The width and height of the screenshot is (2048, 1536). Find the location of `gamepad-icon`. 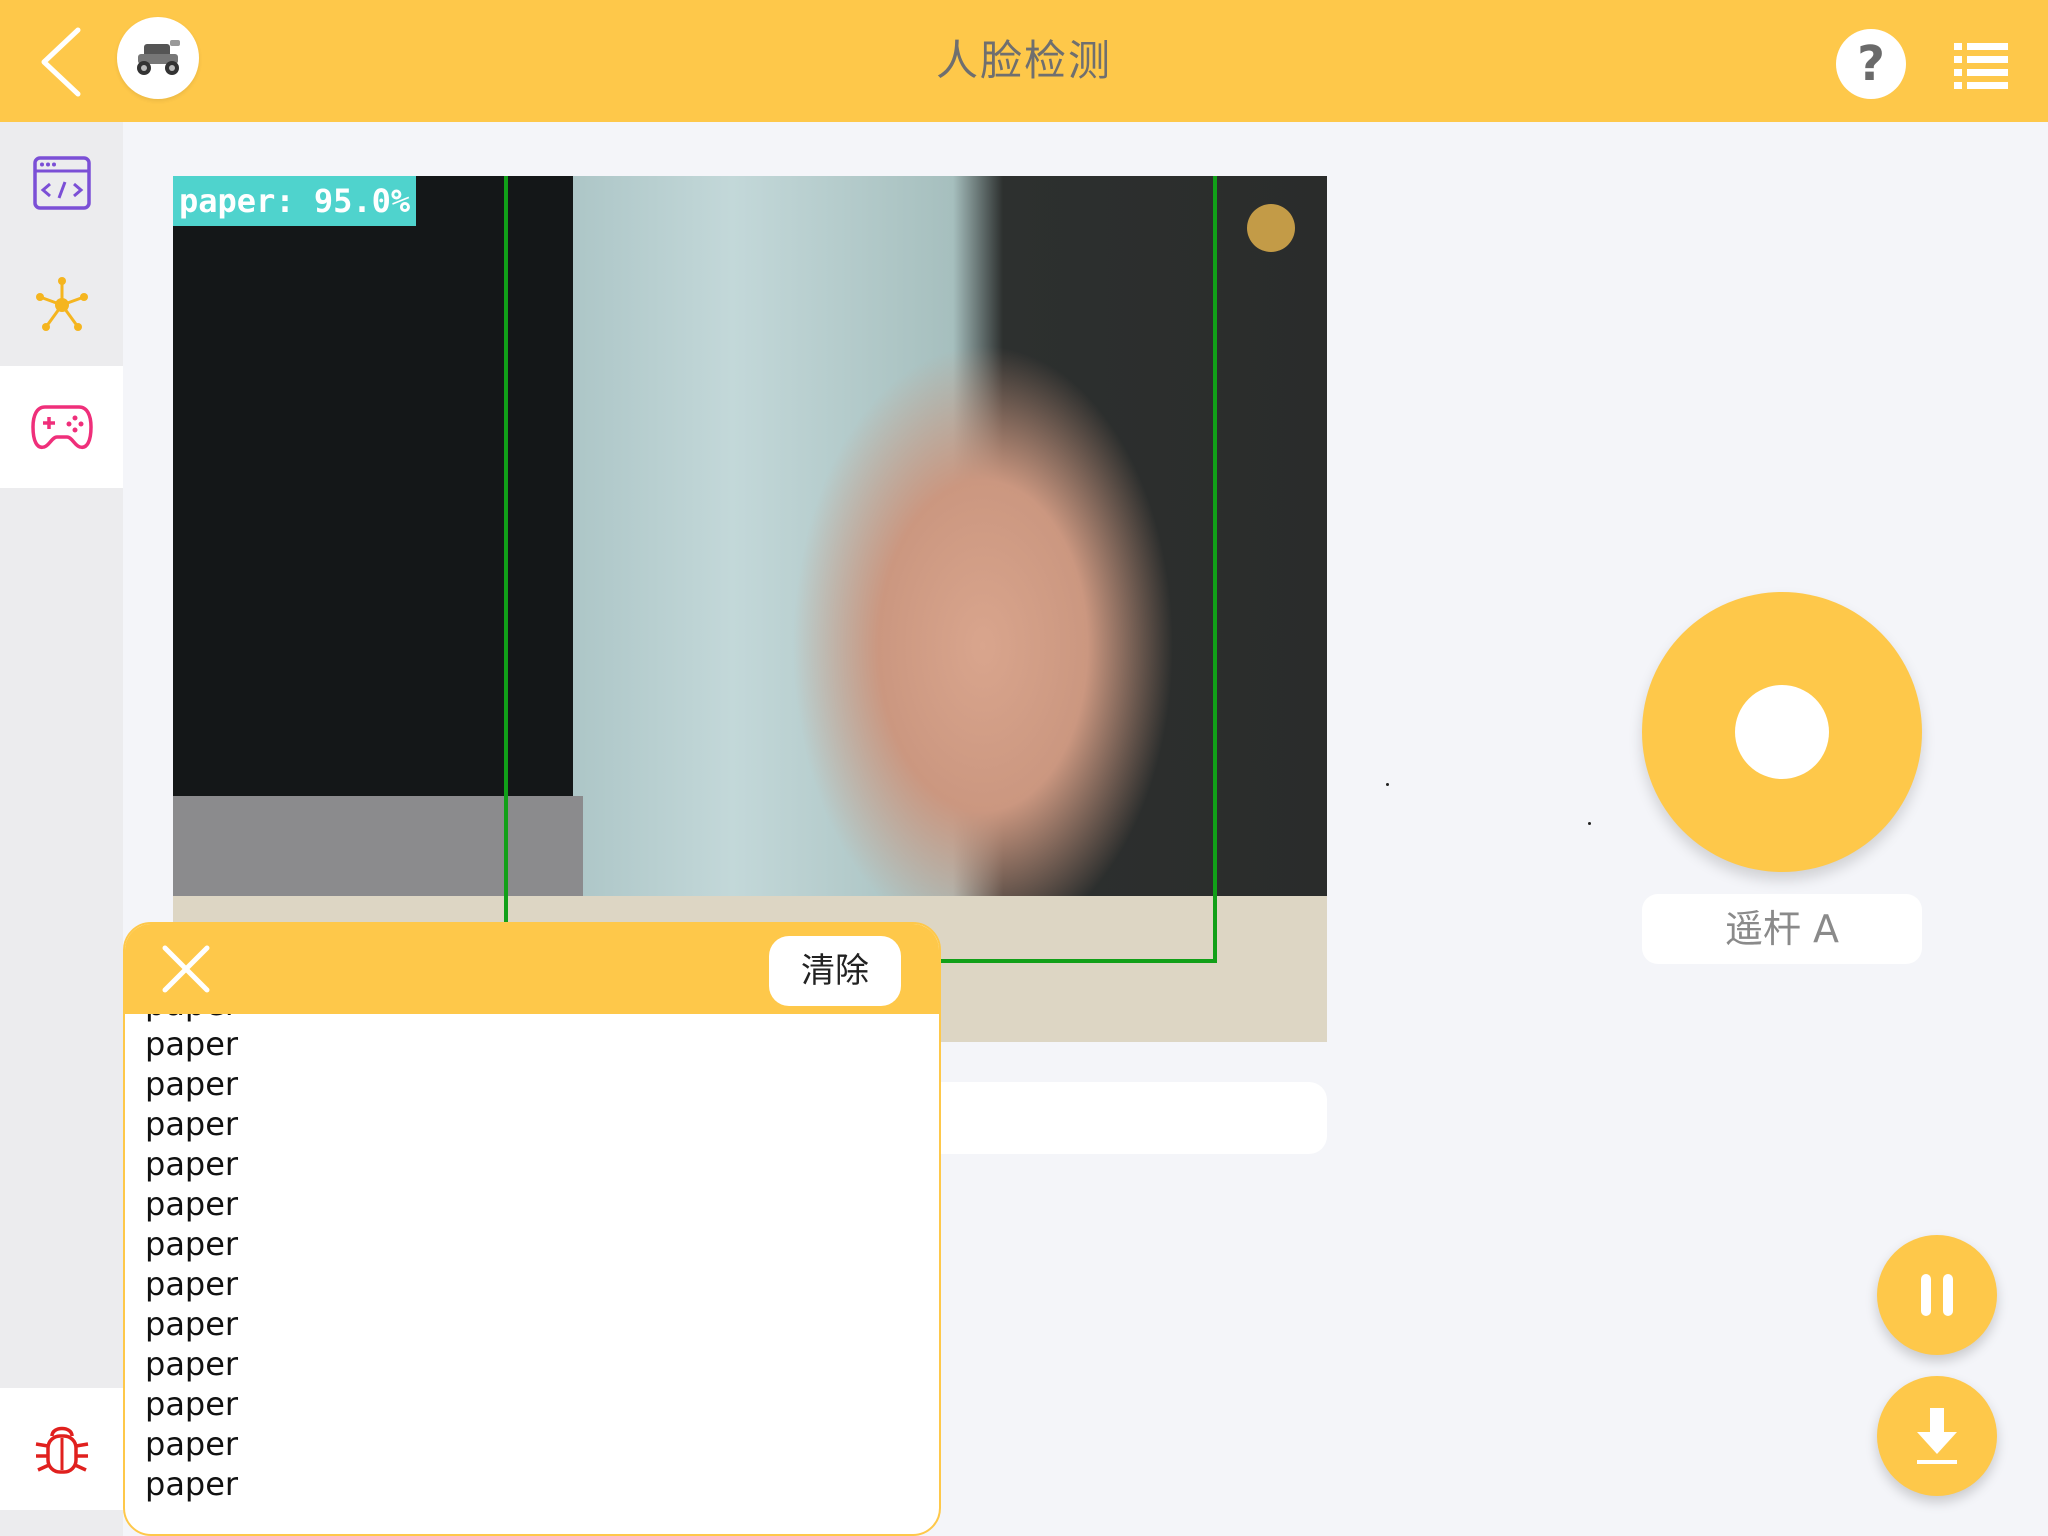

gamepad-icon is located at coordinates (61, 427).